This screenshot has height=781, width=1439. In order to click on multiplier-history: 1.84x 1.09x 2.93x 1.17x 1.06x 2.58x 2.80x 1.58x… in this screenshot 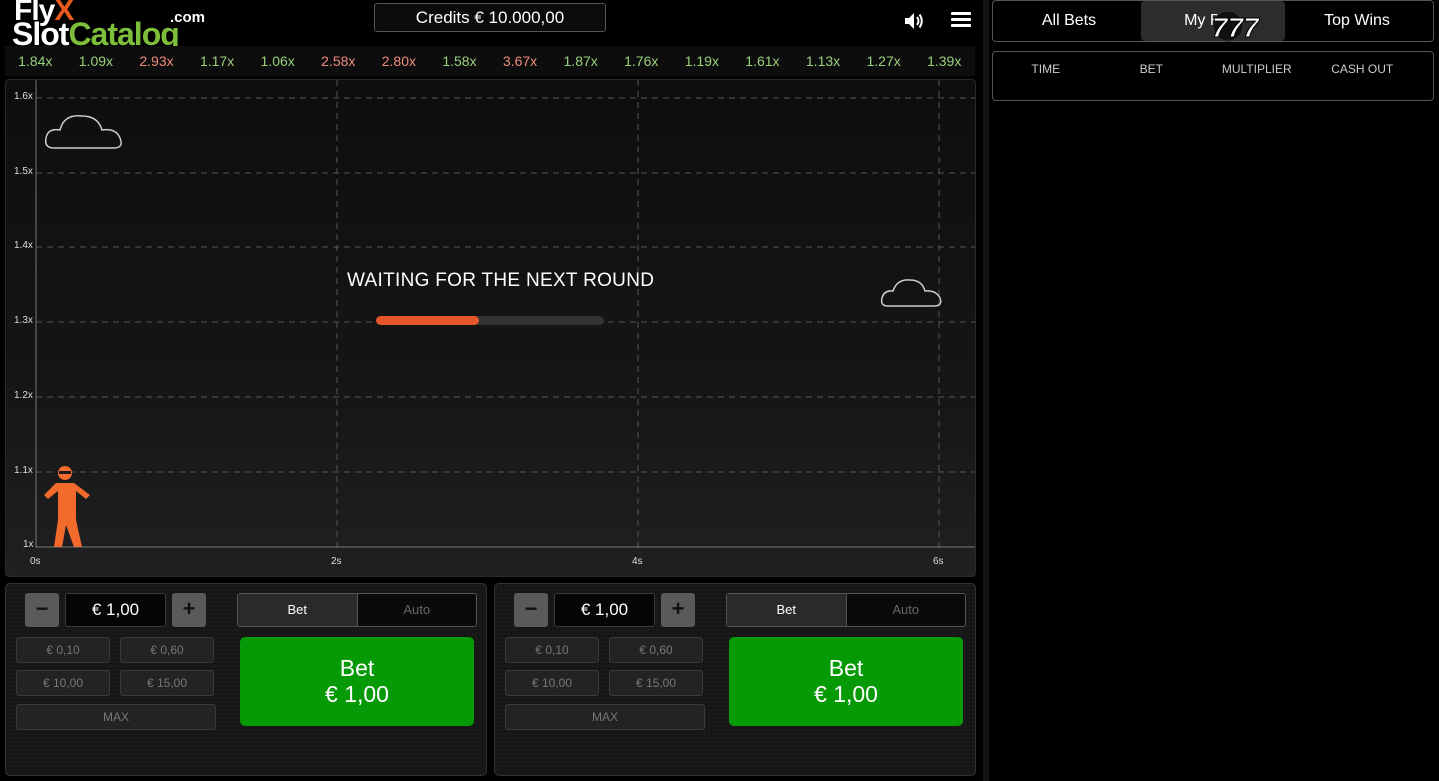, I will do `click(490, 61)`.